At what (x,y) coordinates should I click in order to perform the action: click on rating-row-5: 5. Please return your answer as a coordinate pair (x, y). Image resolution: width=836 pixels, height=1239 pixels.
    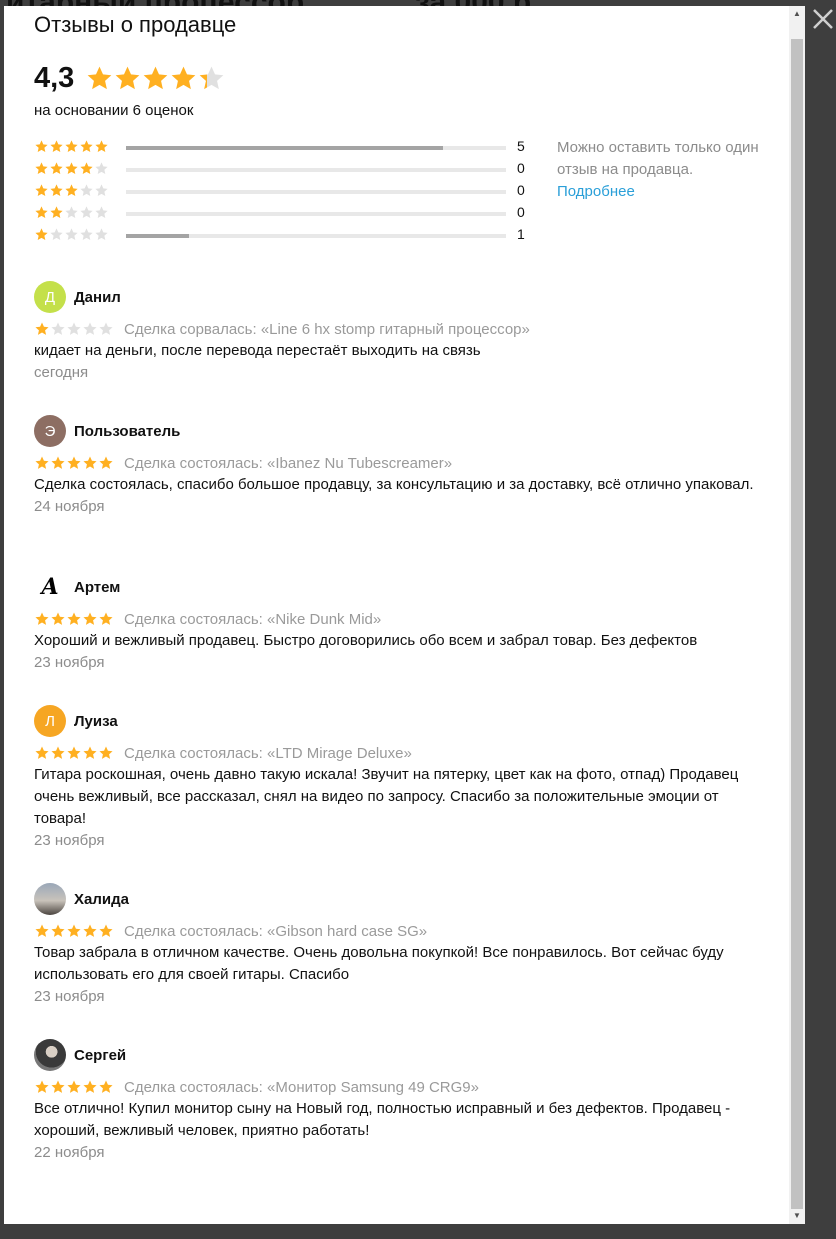
    Looking at the image, I should click on (284, 148).